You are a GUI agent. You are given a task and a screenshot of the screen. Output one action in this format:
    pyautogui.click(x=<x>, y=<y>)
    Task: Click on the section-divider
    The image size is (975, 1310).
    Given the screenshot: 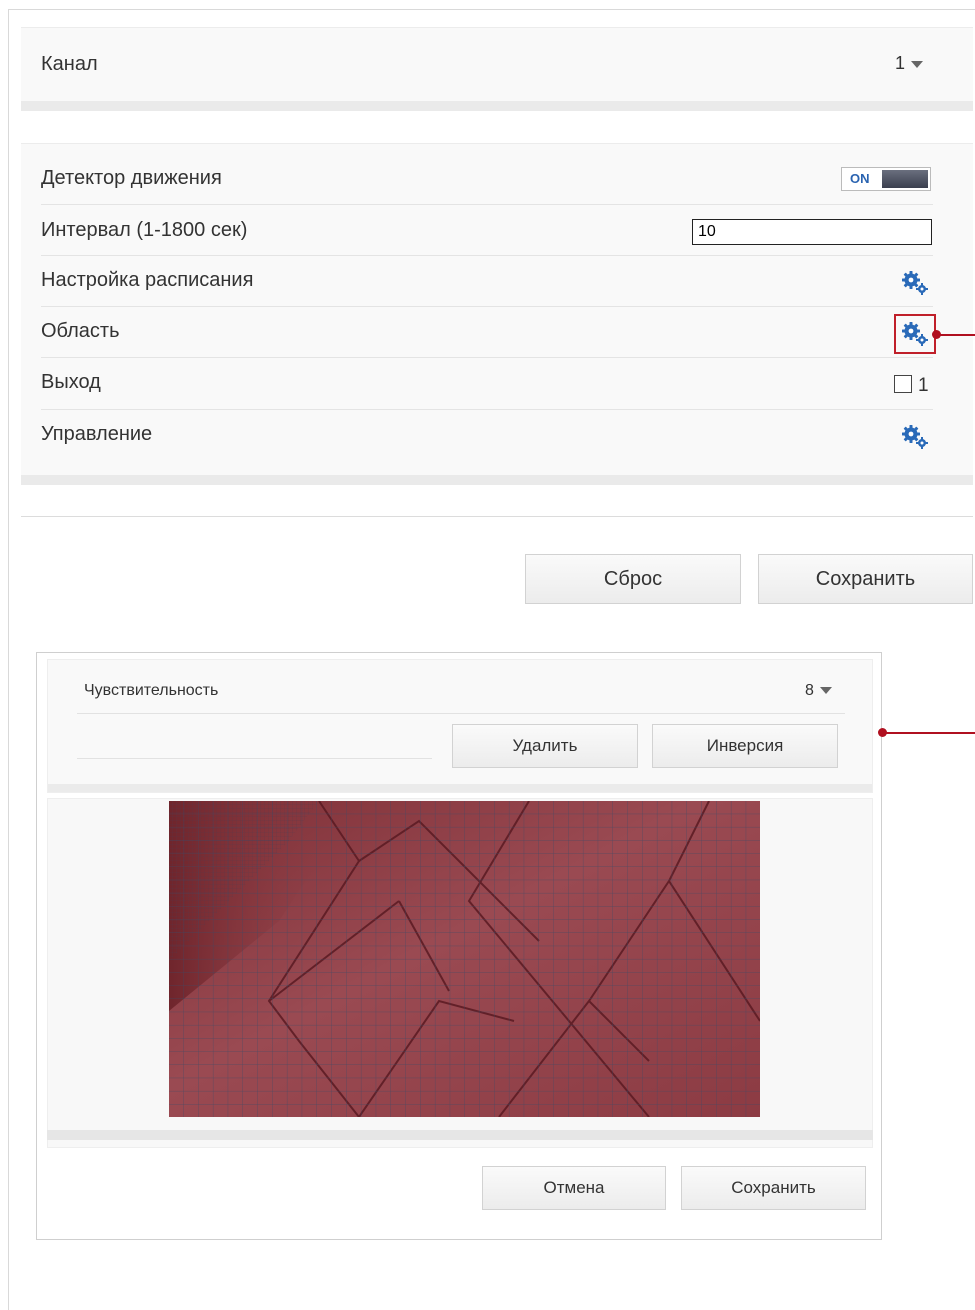 What is the action you would take?
    pyautogui.click(x=497, y=516)
    